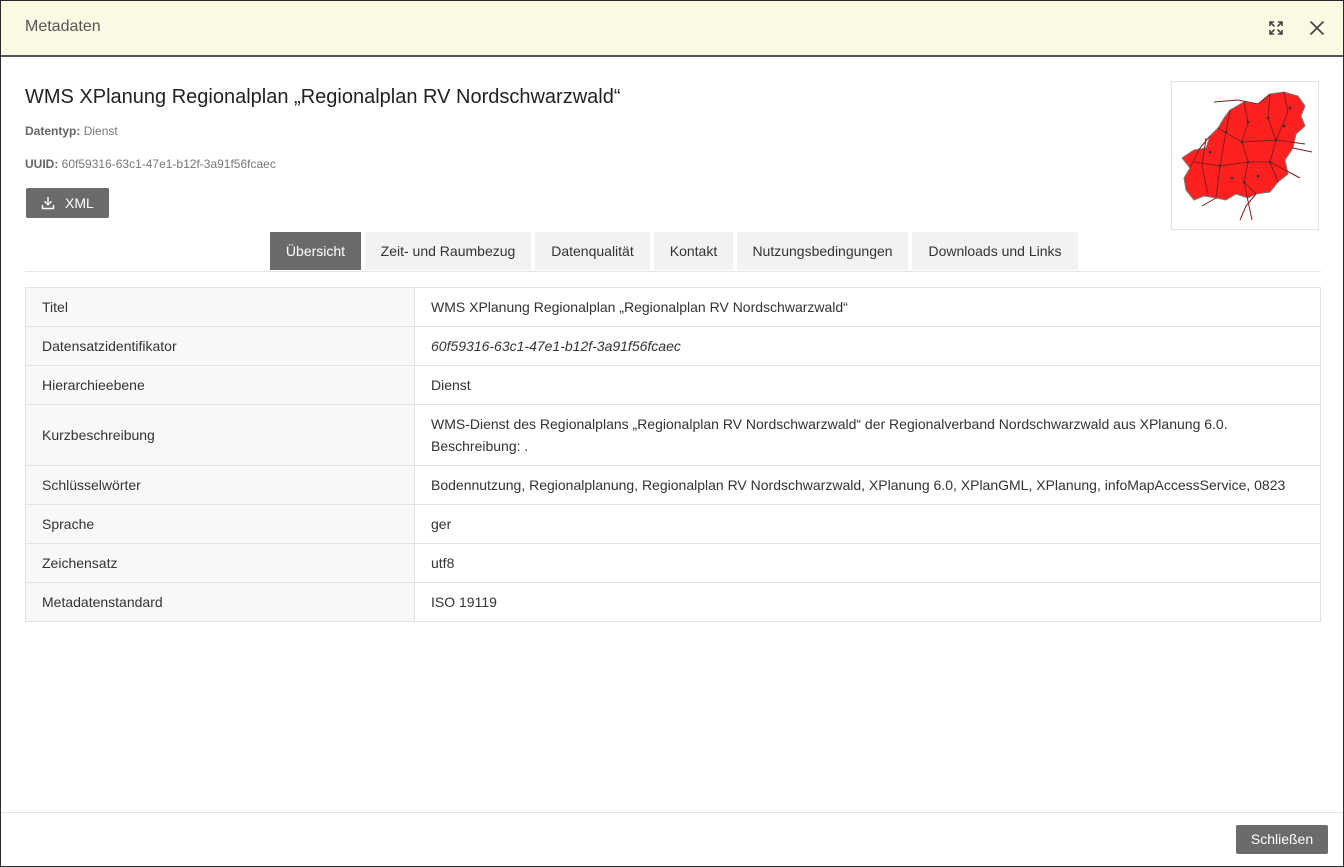  Describe the element at coordinates (441, 524) in the screenshot. I see `row-value: ger` at that location.